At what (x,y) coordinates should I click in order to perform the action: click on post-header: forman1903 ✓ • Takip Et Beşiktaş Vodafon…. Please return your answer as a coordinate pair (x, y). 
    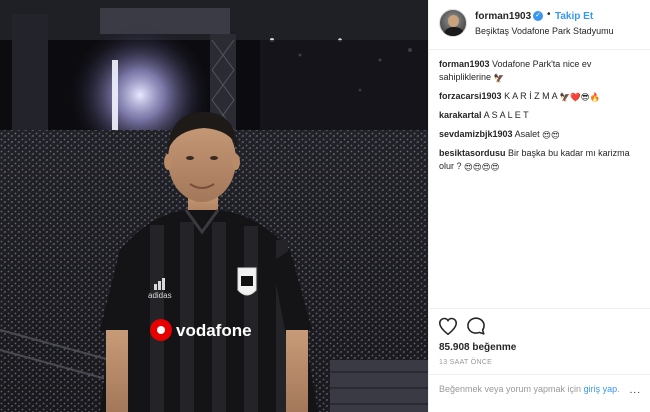
    Looking at the image, I should click on (539, 25).